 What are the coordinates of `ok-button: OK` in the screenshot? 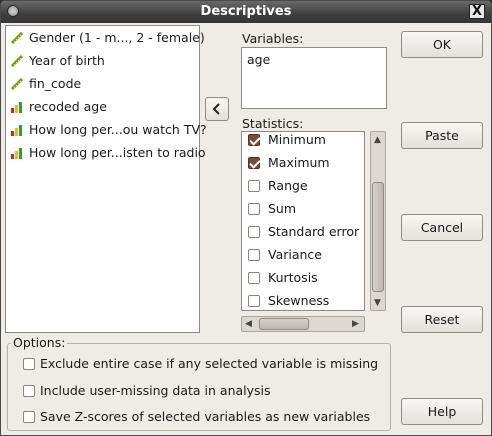 It's located at (442, 44).